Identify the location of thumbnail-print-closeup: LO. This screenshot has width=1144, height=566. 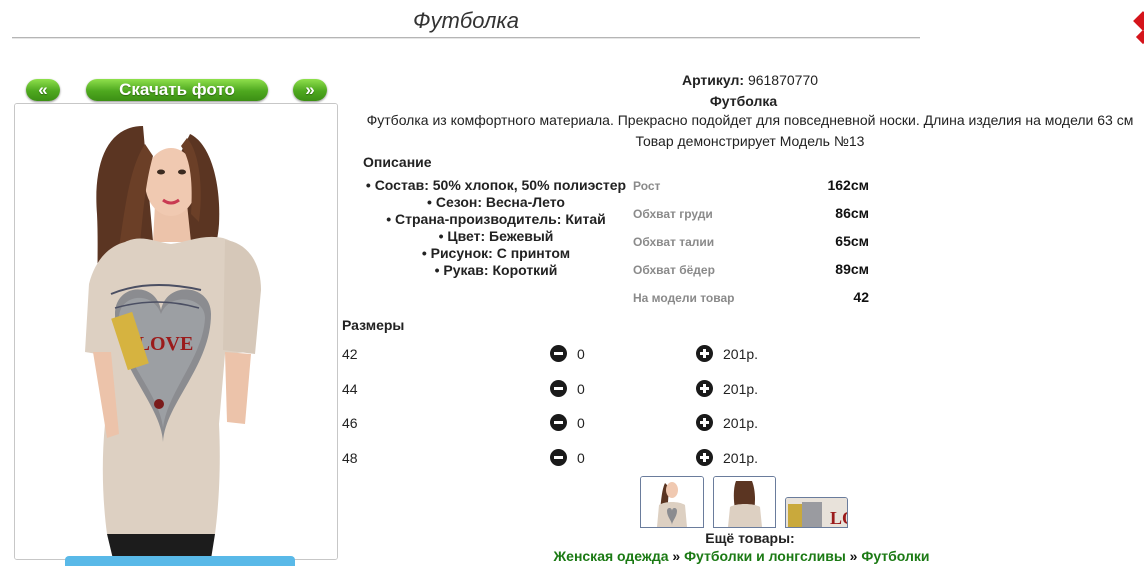
(816, 512).